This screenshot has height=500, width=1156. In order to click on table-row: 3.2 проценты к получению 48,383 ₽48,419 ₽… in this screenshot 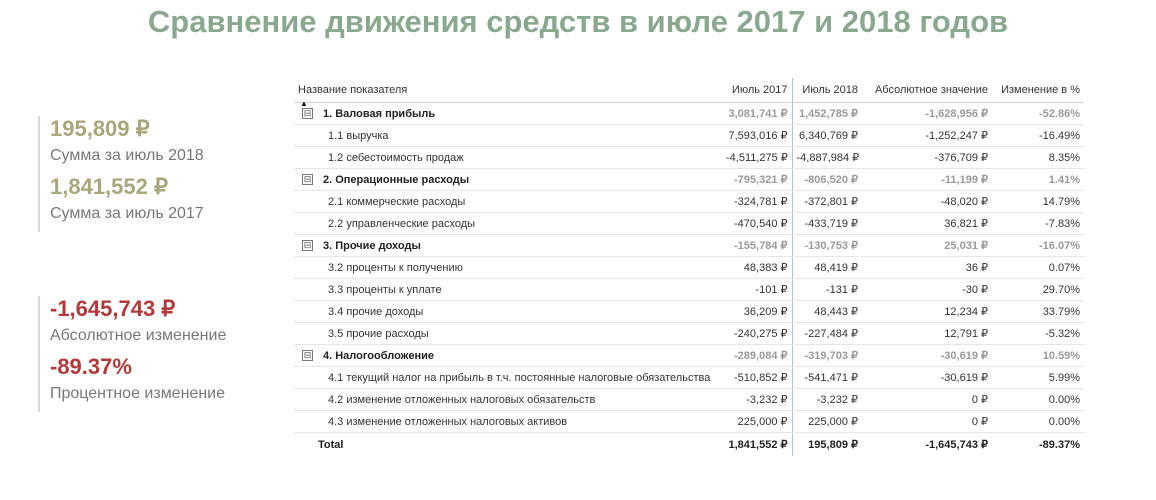, I will do `click(689, 267)`.